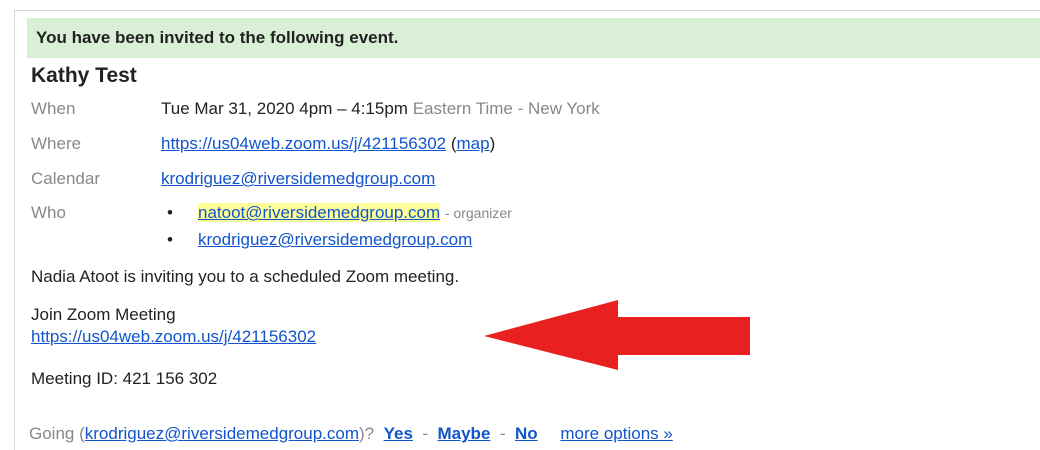 The width and height of the screenshot is (1040, 450). Describe the element at coordinates (616, 433) in the screenshot. I see `more-options-link: more options »` at that location.